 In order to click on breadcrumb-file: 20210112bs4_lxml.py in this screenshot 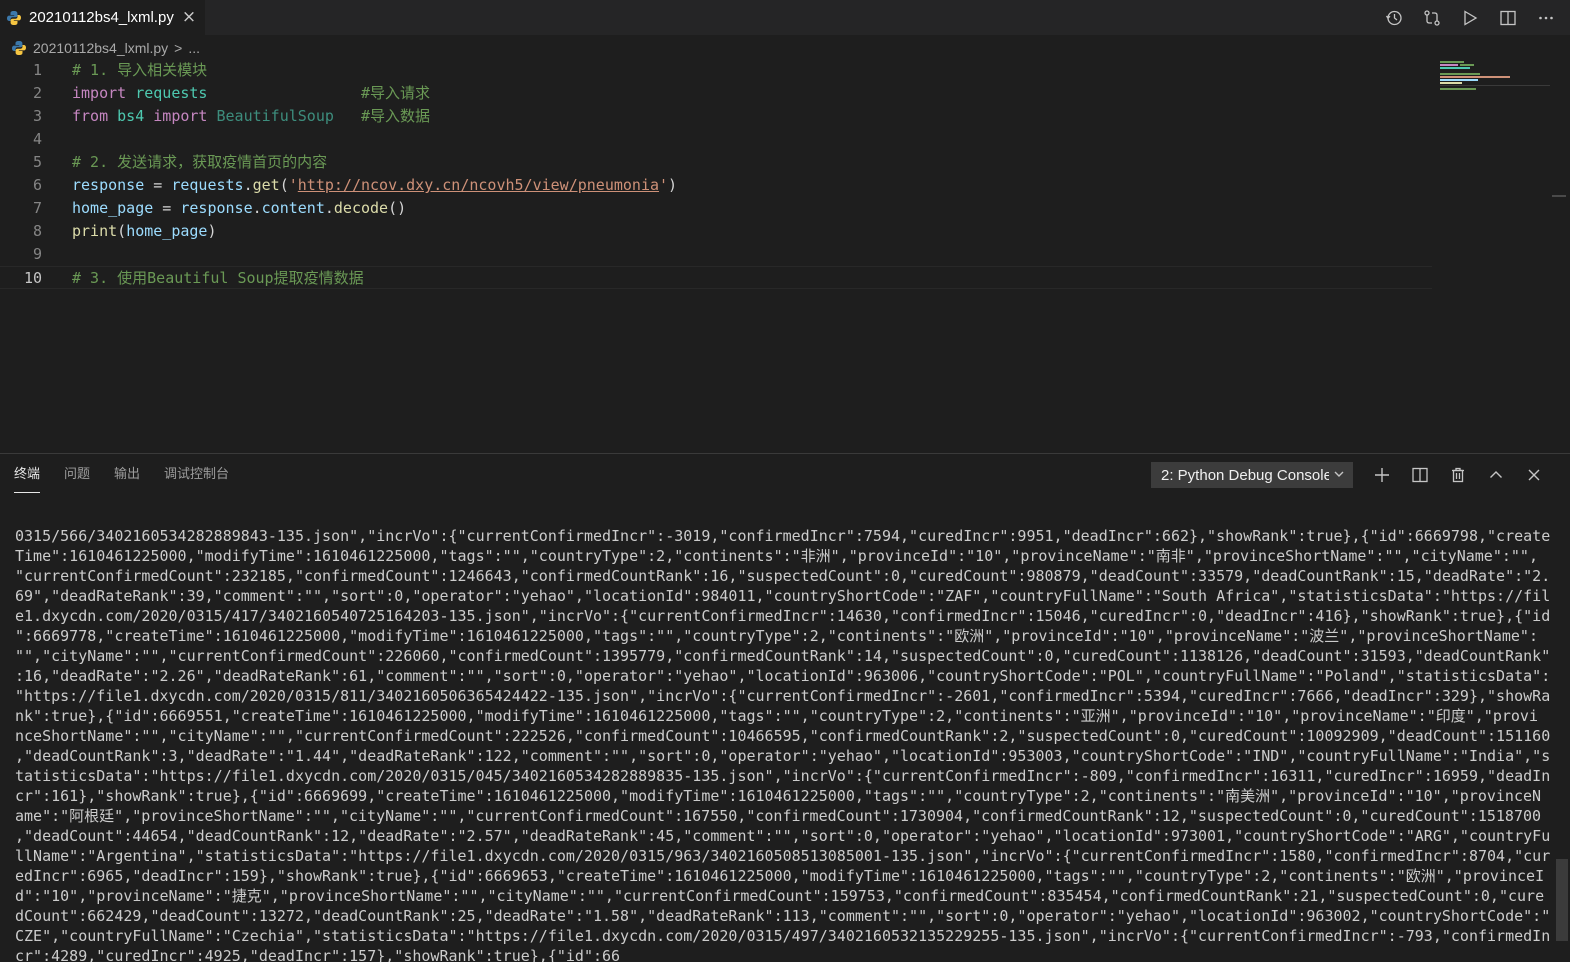, I will do `click(100, 48)`.